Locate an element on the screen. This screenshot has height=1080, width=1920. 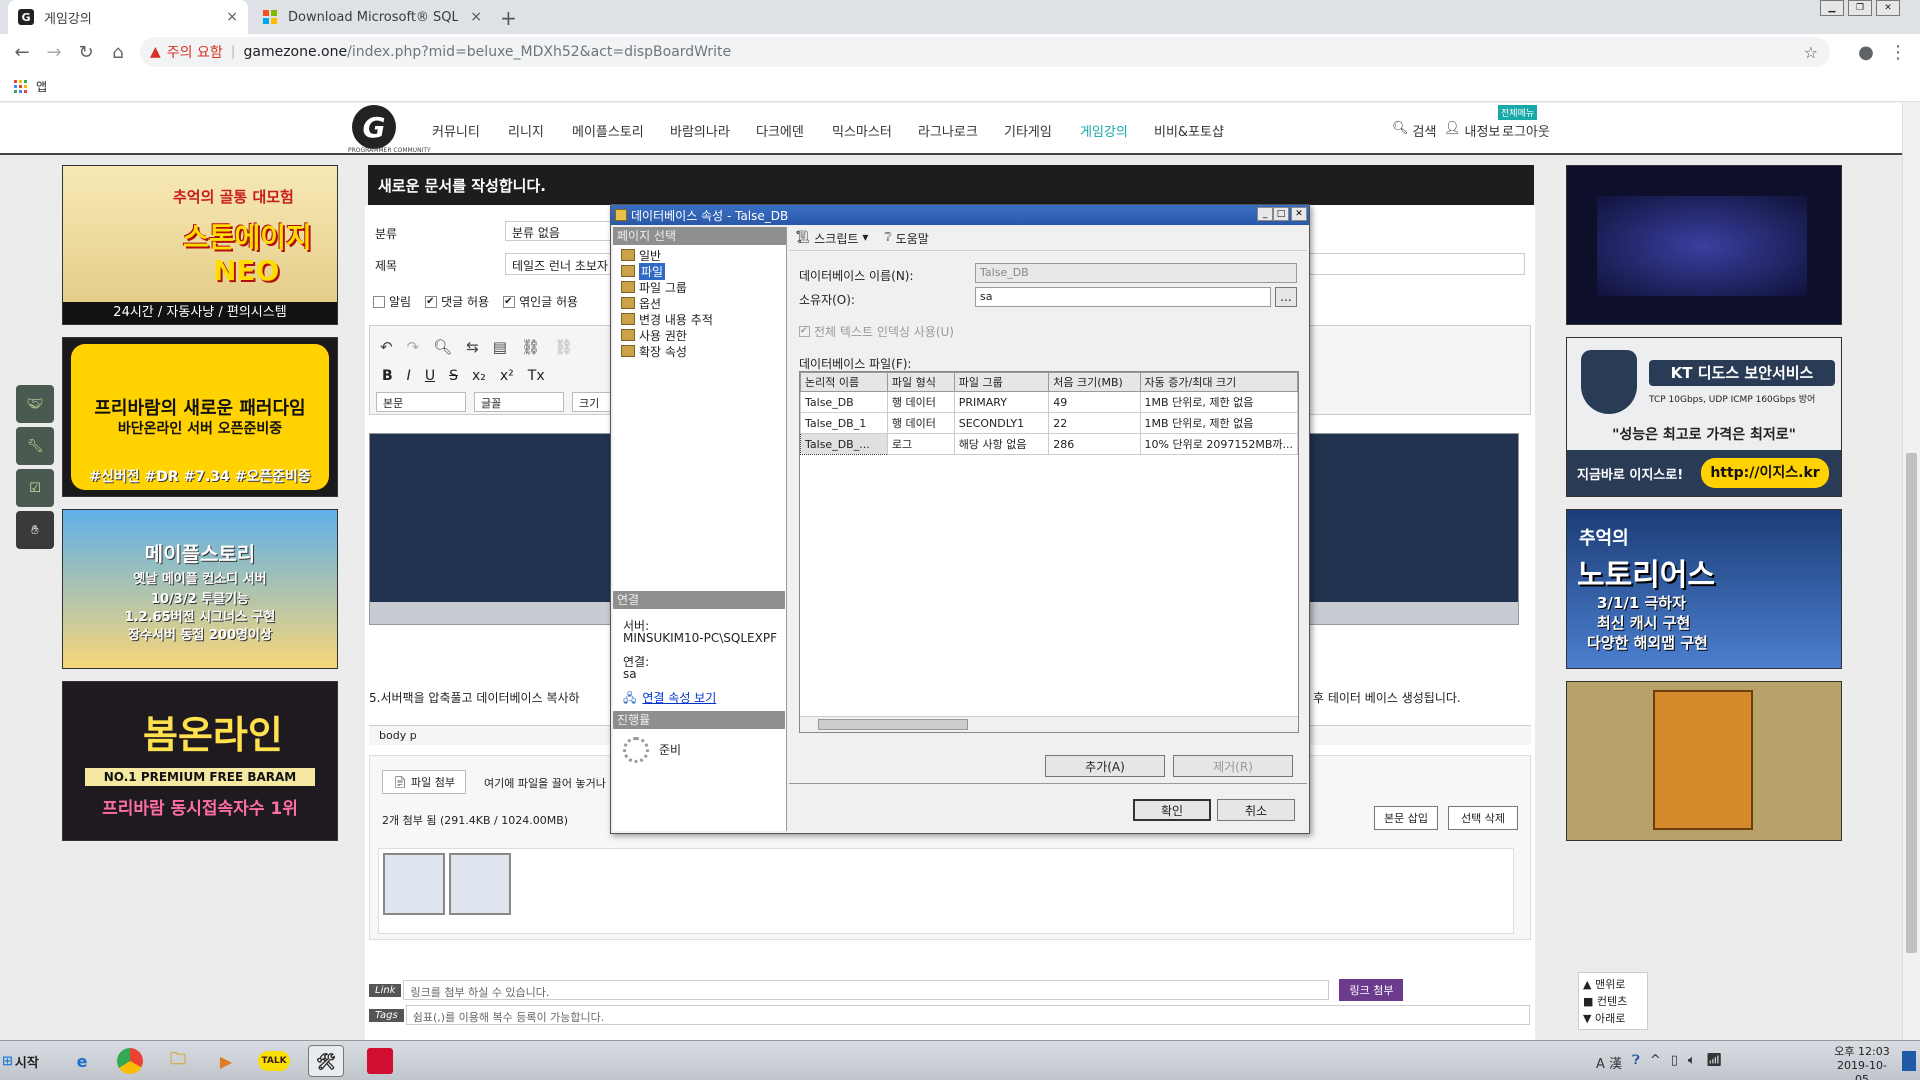
logout-link: 로그아웃 is located at coordinates (1526, 130).